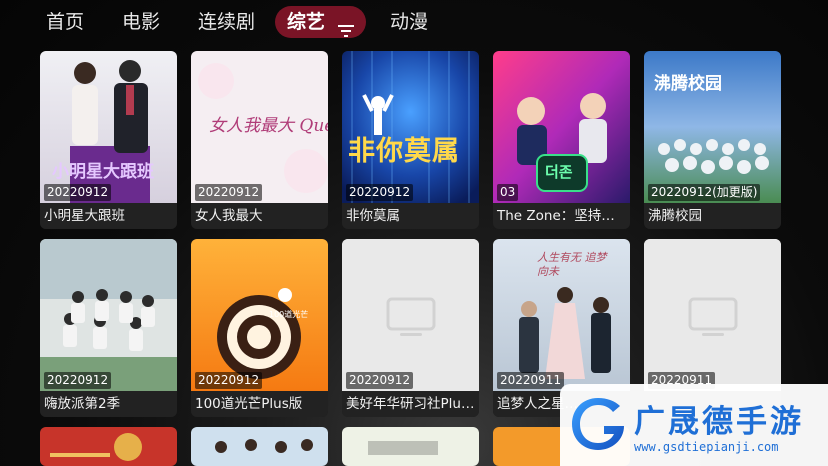 This screenshot has width=828, height=466. What do you see at coordinates (259, 315) in the screenshot?
I see `poster-image: 100道光芒` at bounding box center [259, 315].